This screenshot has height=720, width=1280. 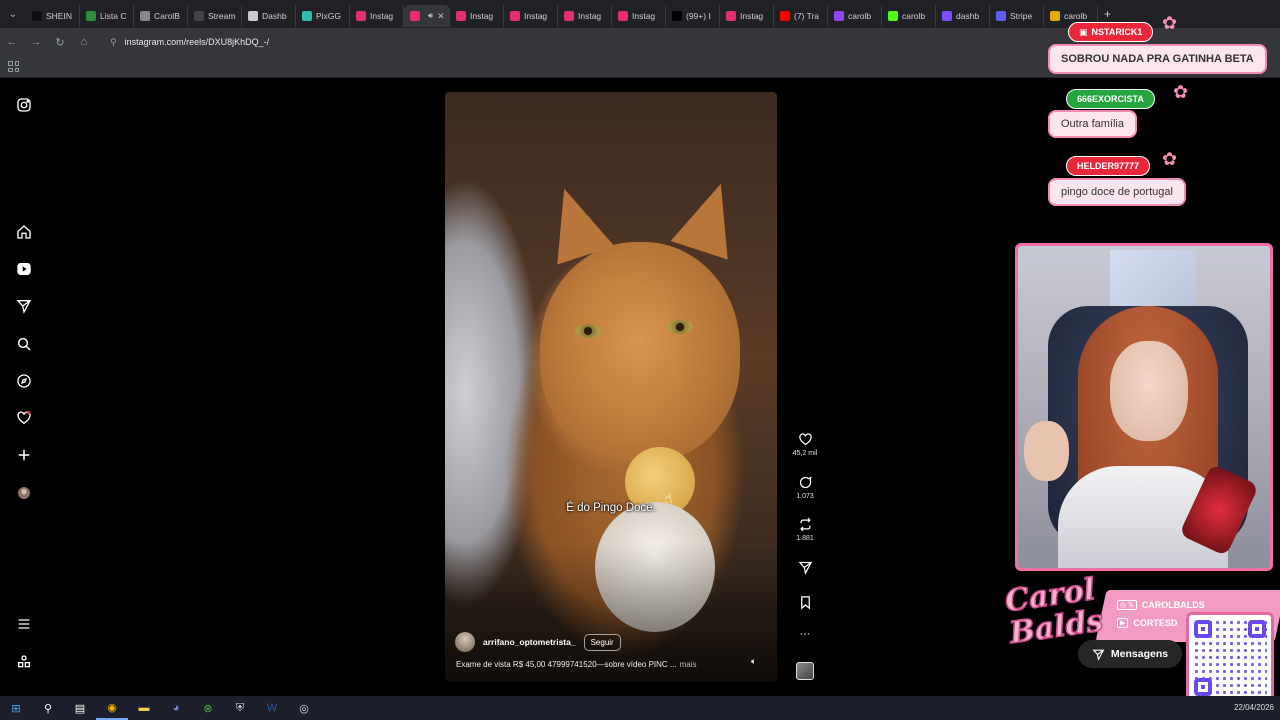 What do you see at coordinates (529, 642) in the screenshot?
I see `author-username: arrifano_optometrista_` at bounding box center [529, 642].